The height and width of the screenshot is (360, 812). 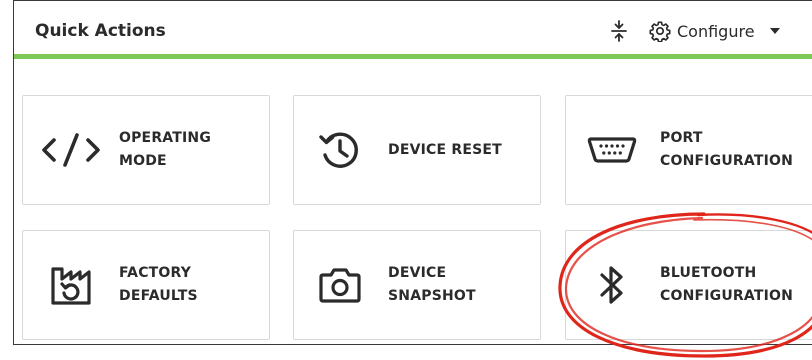 I want to click on operating-mode-label: OPERATING MODE, so click(x=165, y=149).